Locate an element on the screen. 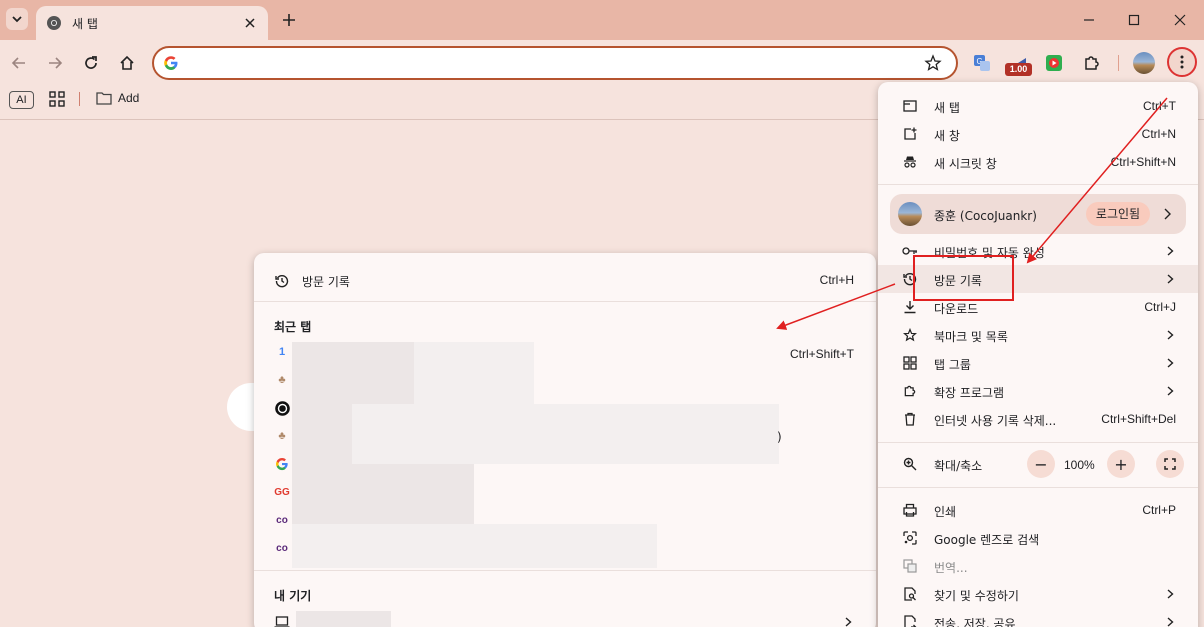  google-g-icon is located at coordinates (171, 63).